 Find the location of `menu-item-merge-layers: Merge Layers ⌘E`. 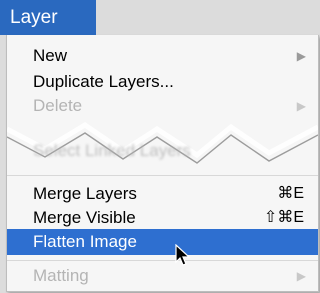

menu-item-merge-layers: Merge Layers ⌘E is located at coordinates (162, 194).